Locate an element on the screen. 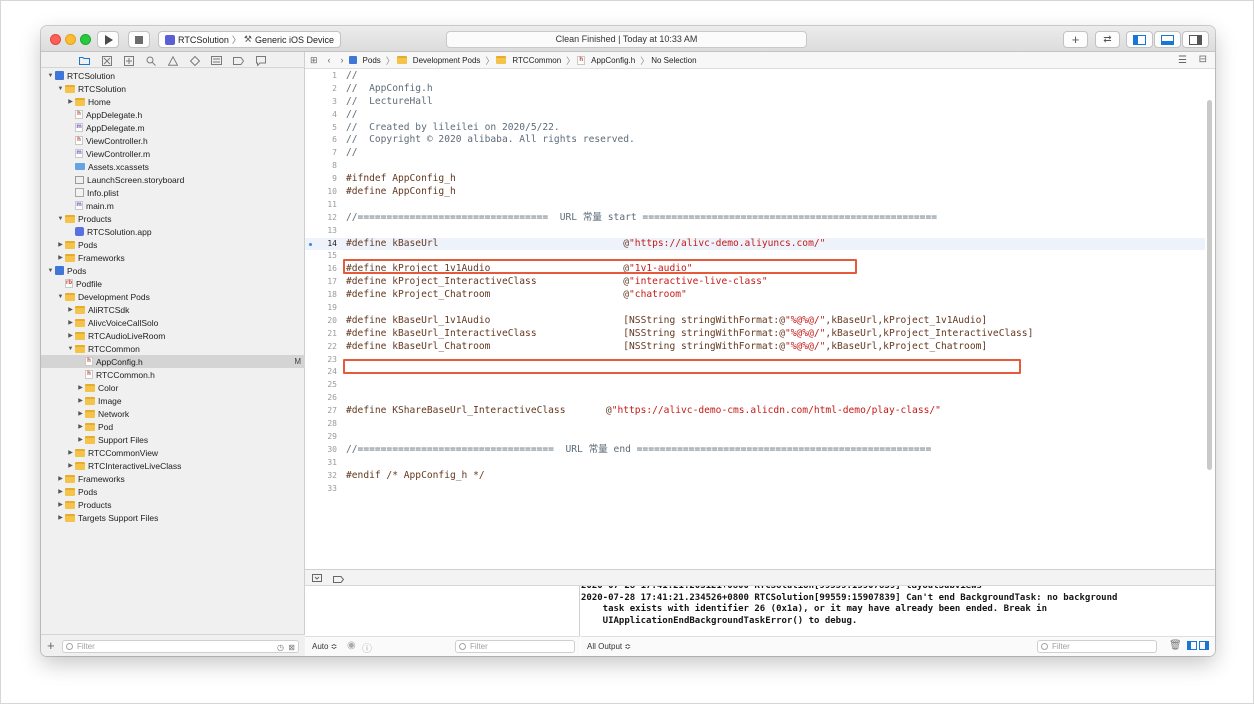  breadcrumb-rtccommon: RTCCommon is located at coordinates (528, 60).